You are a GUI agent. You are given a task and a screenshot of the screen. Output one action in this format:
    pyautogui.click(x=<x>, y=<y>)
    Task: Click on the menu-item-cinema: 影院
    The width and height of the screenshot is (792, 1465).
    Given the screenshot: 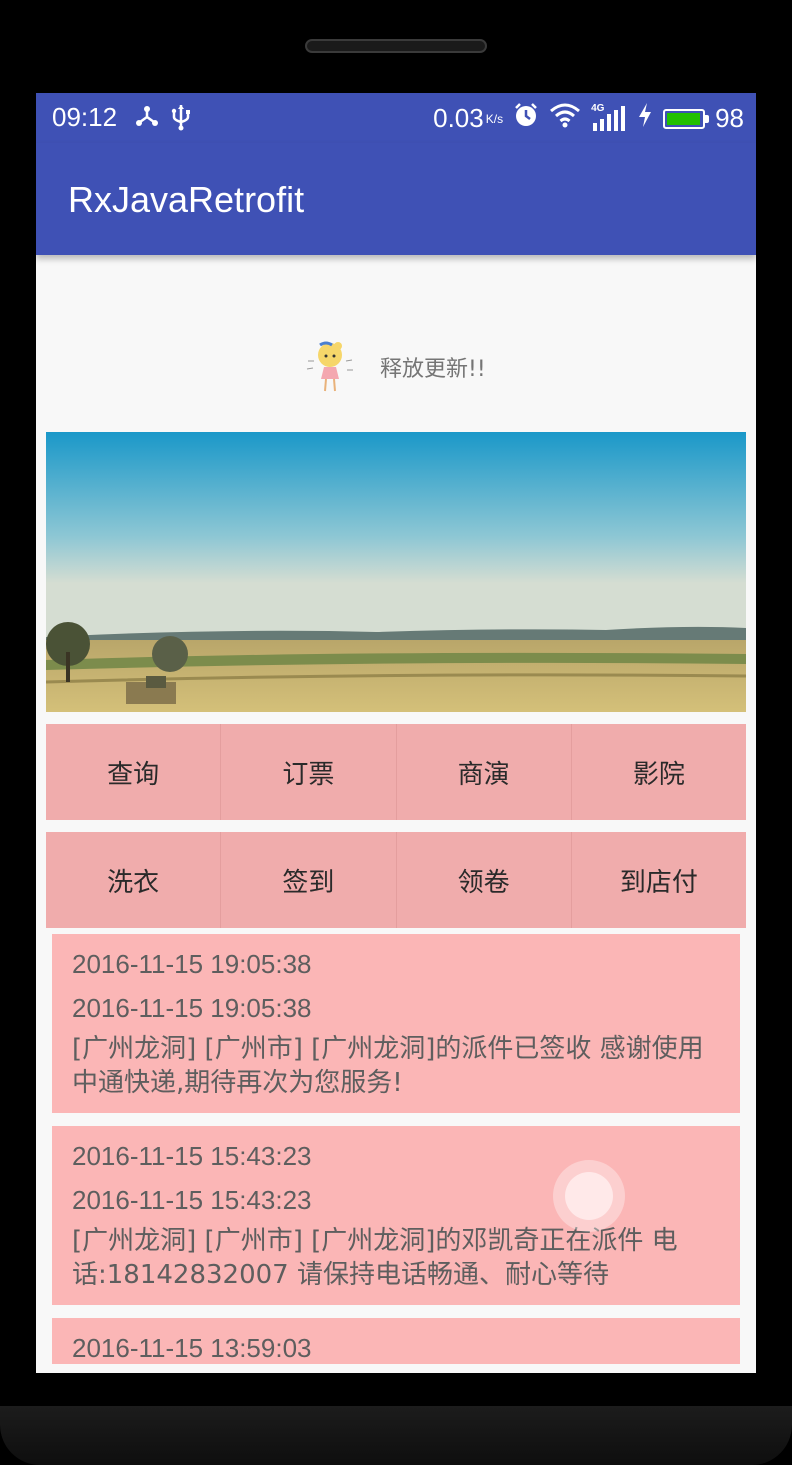 What is the action you would take?
    pyautogui.click(x=659, y=772)
    